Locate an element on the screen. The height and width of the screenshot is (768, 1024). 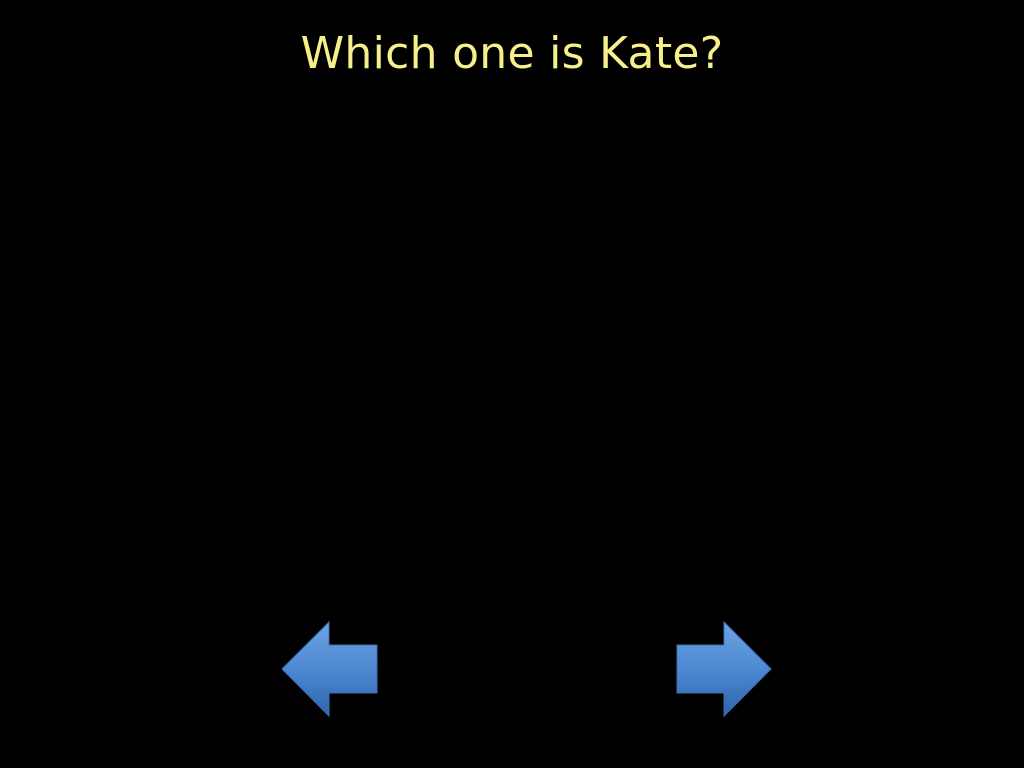
arrow-right-icon is located at coordinates (724, 669).